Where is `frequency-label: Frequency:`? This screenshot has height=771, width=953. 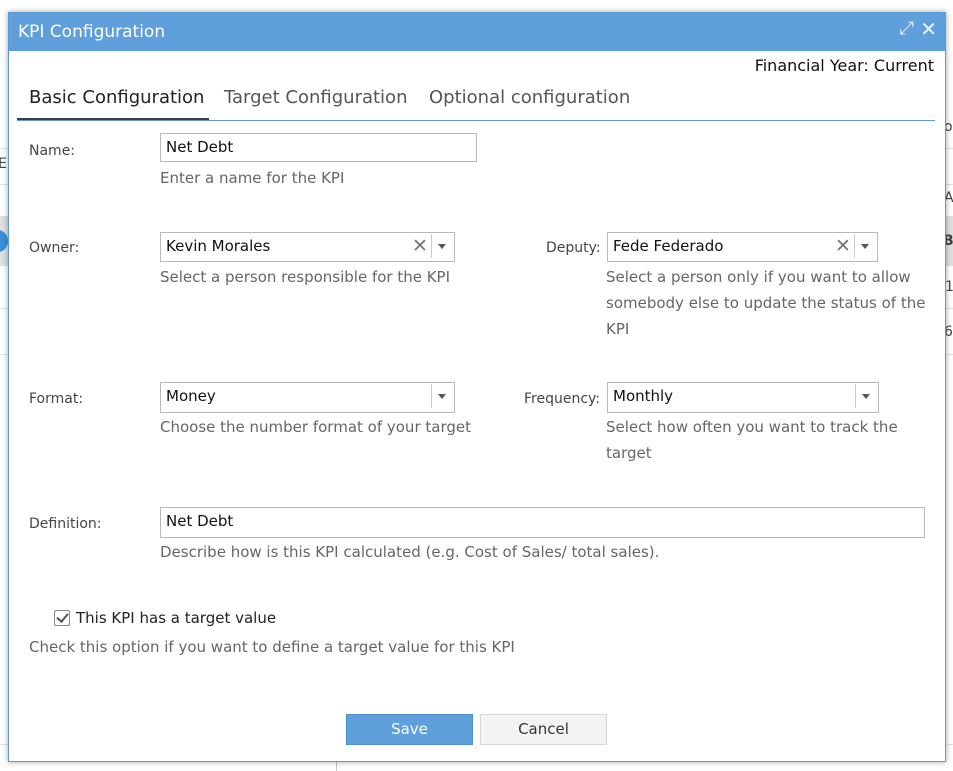 frequency-label: Frequency: is located at coordinates (562, 399).